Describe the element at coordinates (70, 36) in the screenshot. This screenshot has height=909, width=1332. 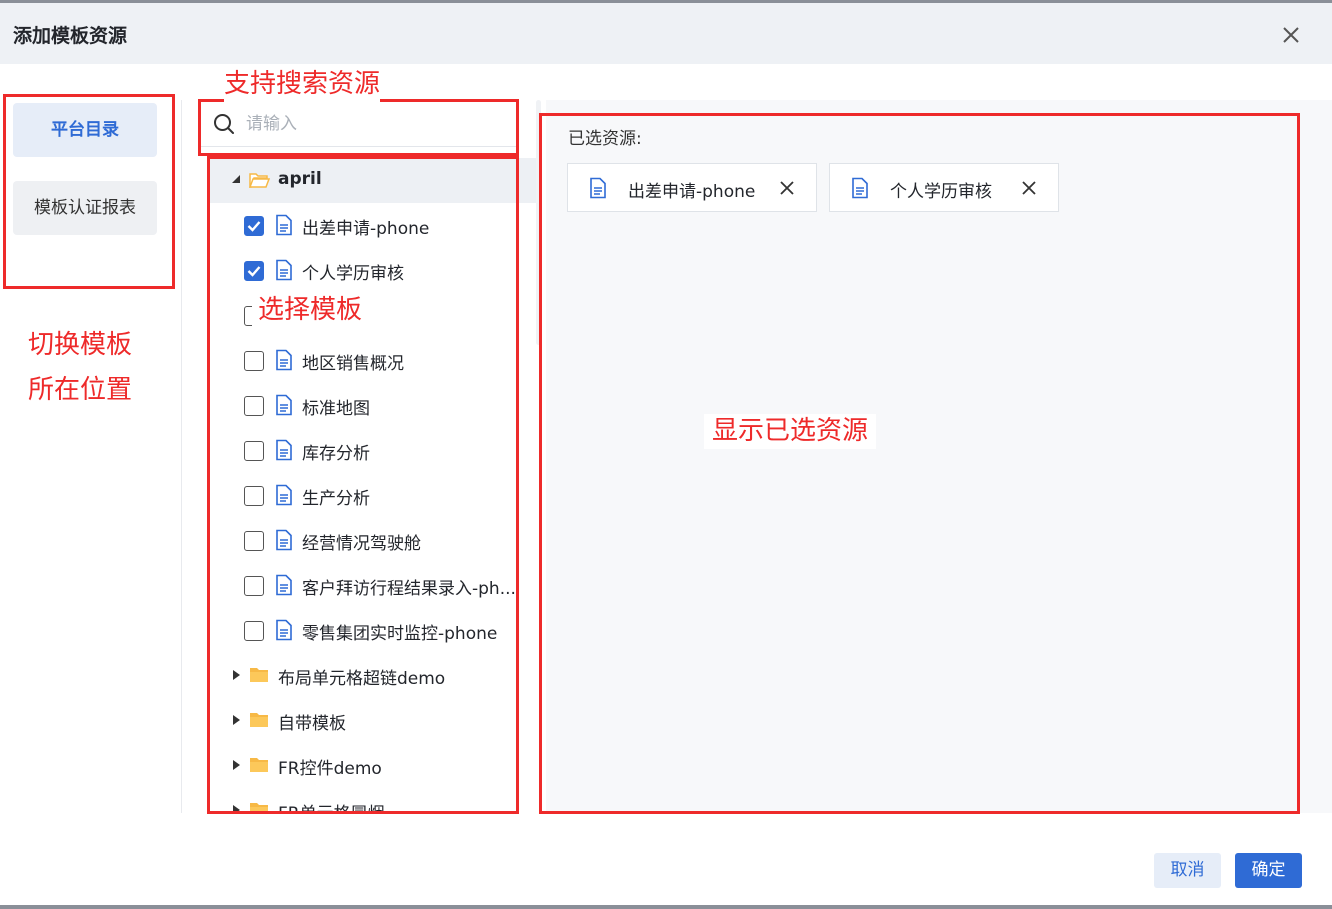
I see `dialog-title: 添加模板资源` at that location.